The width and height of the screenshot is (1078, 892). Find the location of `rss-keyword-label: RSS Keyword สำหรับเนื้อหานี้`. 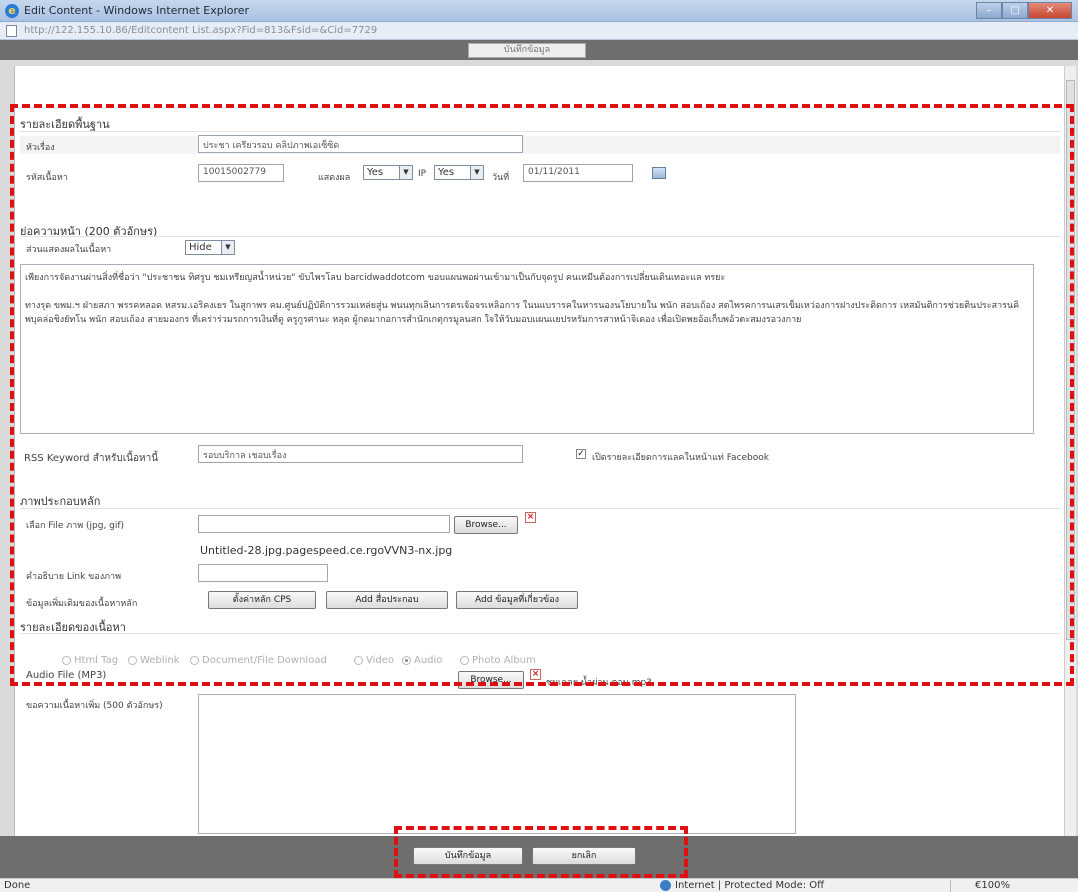

rss-keyword-label: RSS Keyword สำหรับเนื้อหานี้ is located at coordinates (91, 458).